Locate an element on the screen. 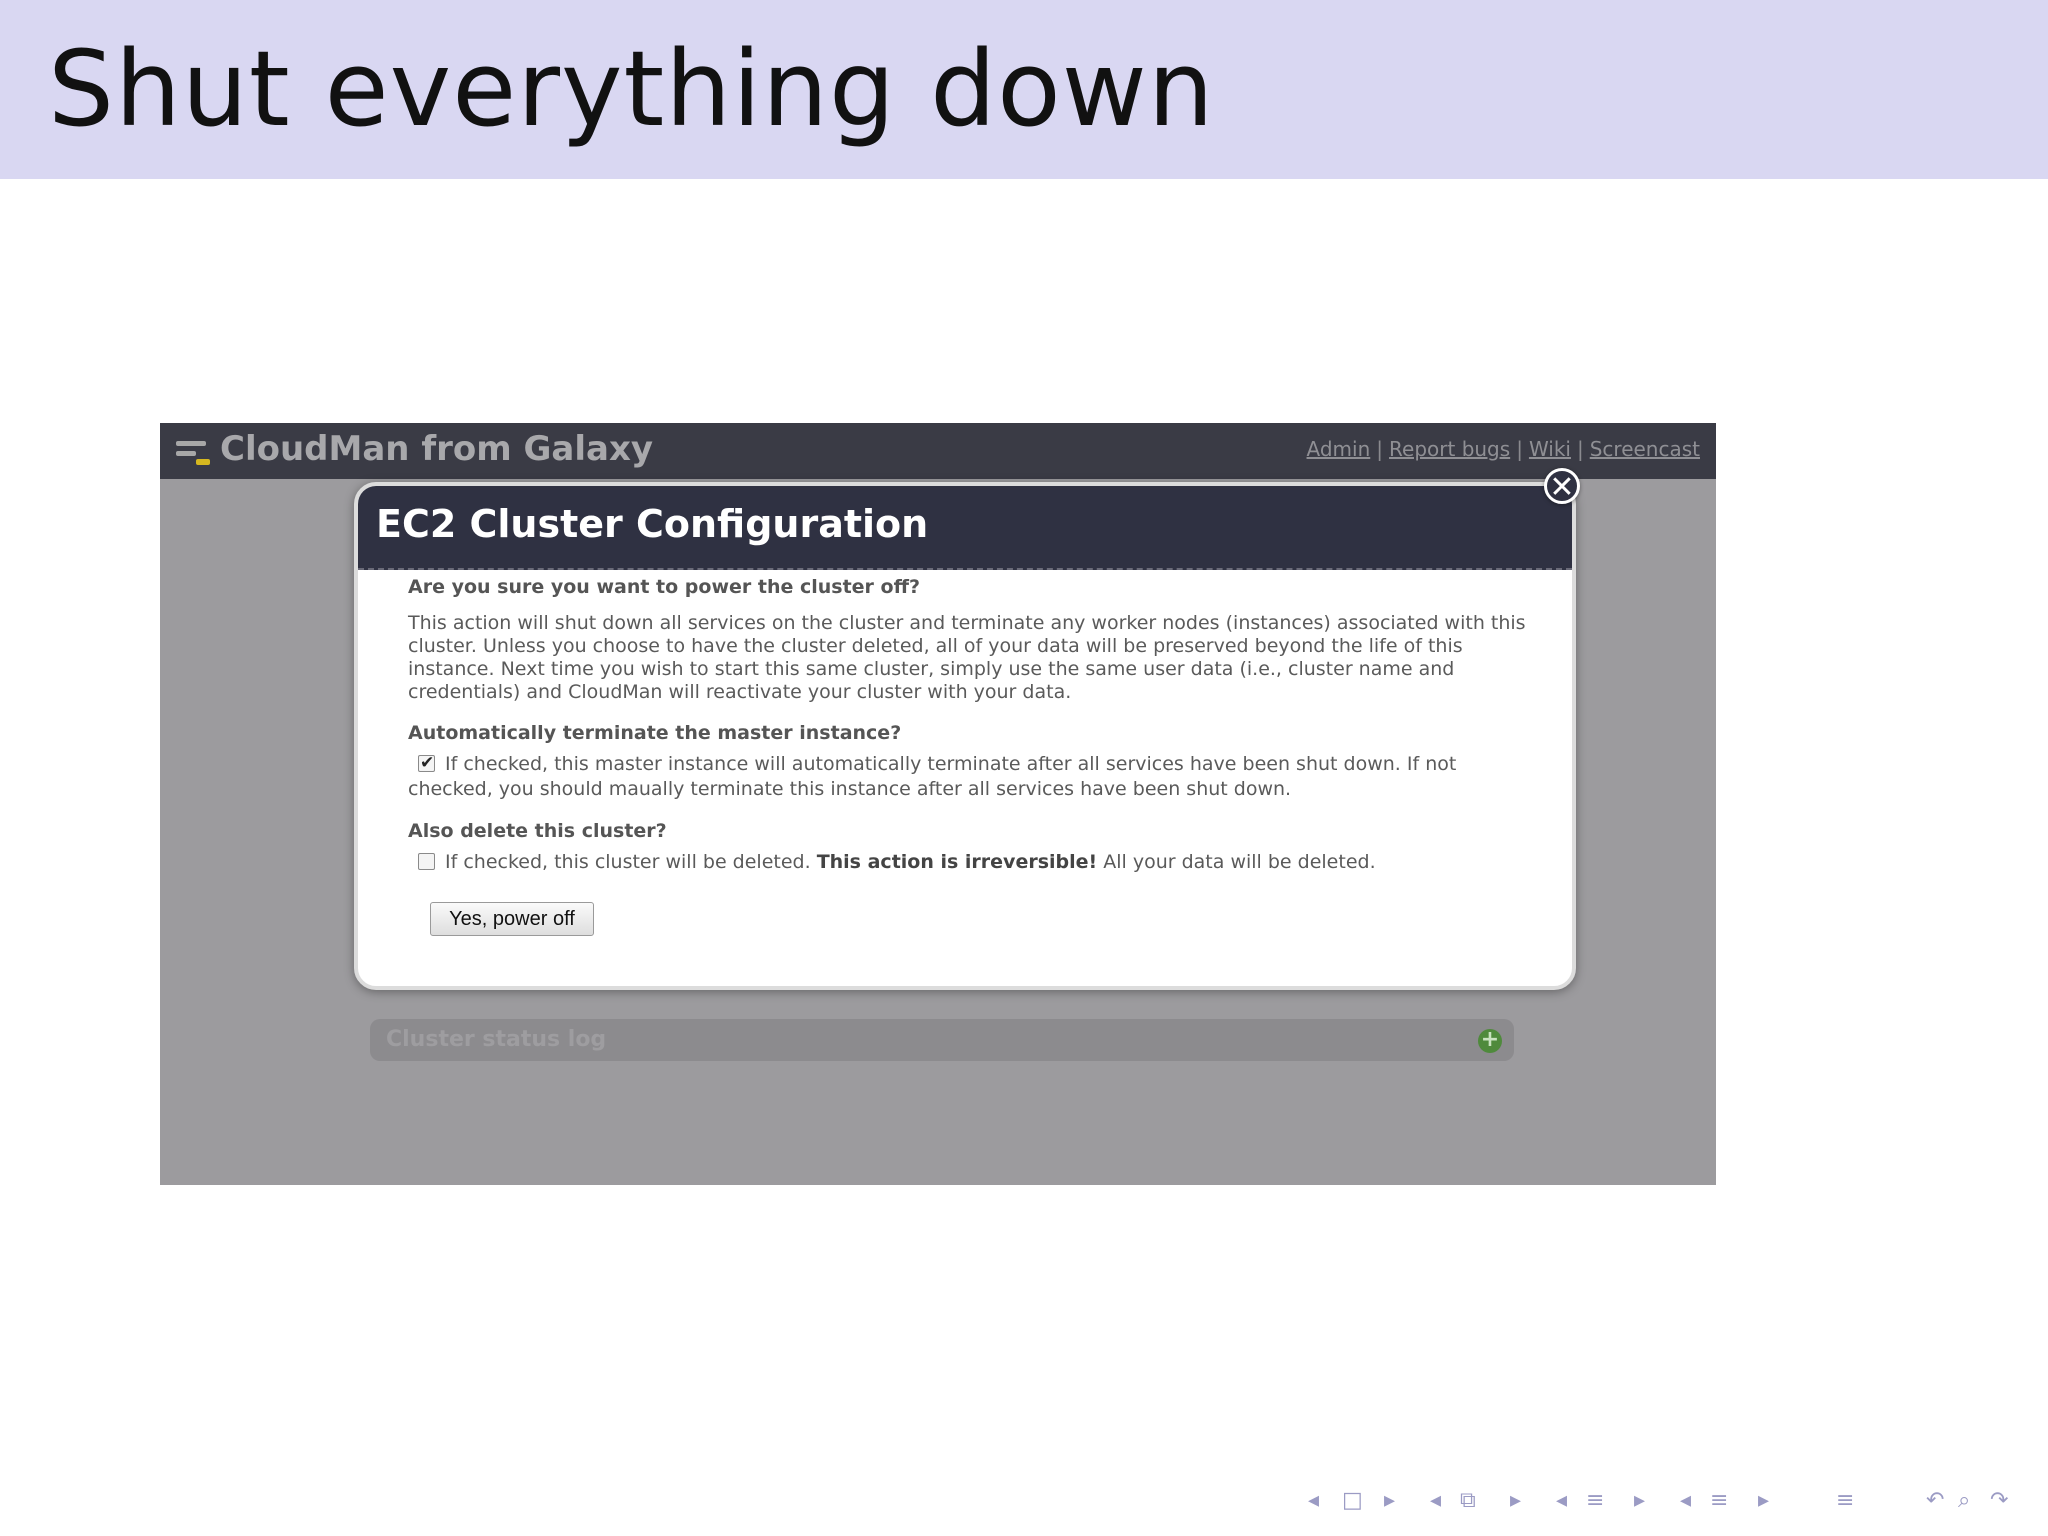 The height and width of the screenshot is (1536, 2048). nav-prev-section-icon: ◂ is located at coordinates (1561, 1500).